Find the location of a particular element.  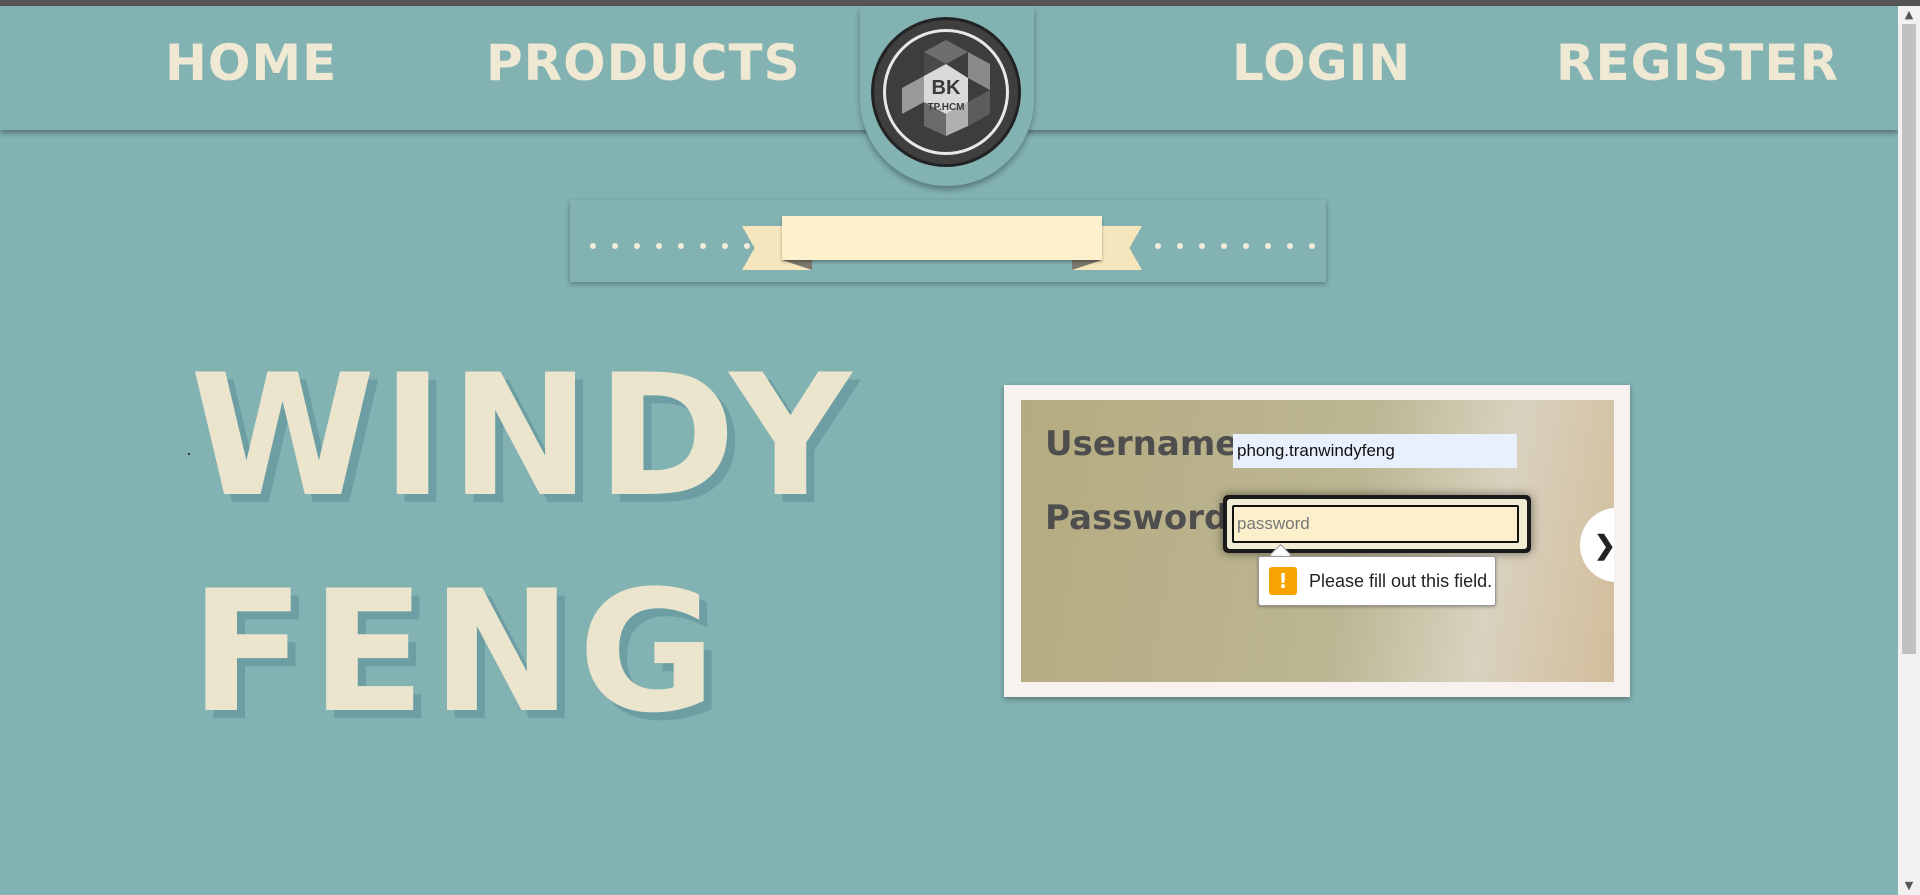

logo-badge: BK TP.HCM is located at coordinates (946, 92).